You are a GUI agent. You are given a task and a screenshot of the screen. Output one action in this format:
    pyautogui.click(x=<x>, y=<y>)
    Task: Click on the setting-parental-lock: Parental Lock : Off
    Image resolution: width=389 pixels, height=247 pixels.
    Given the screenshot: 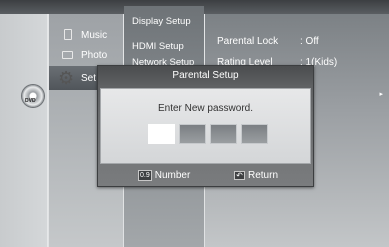 What is the action you would take?
    pyautogui.click(x=268, y=41)
    